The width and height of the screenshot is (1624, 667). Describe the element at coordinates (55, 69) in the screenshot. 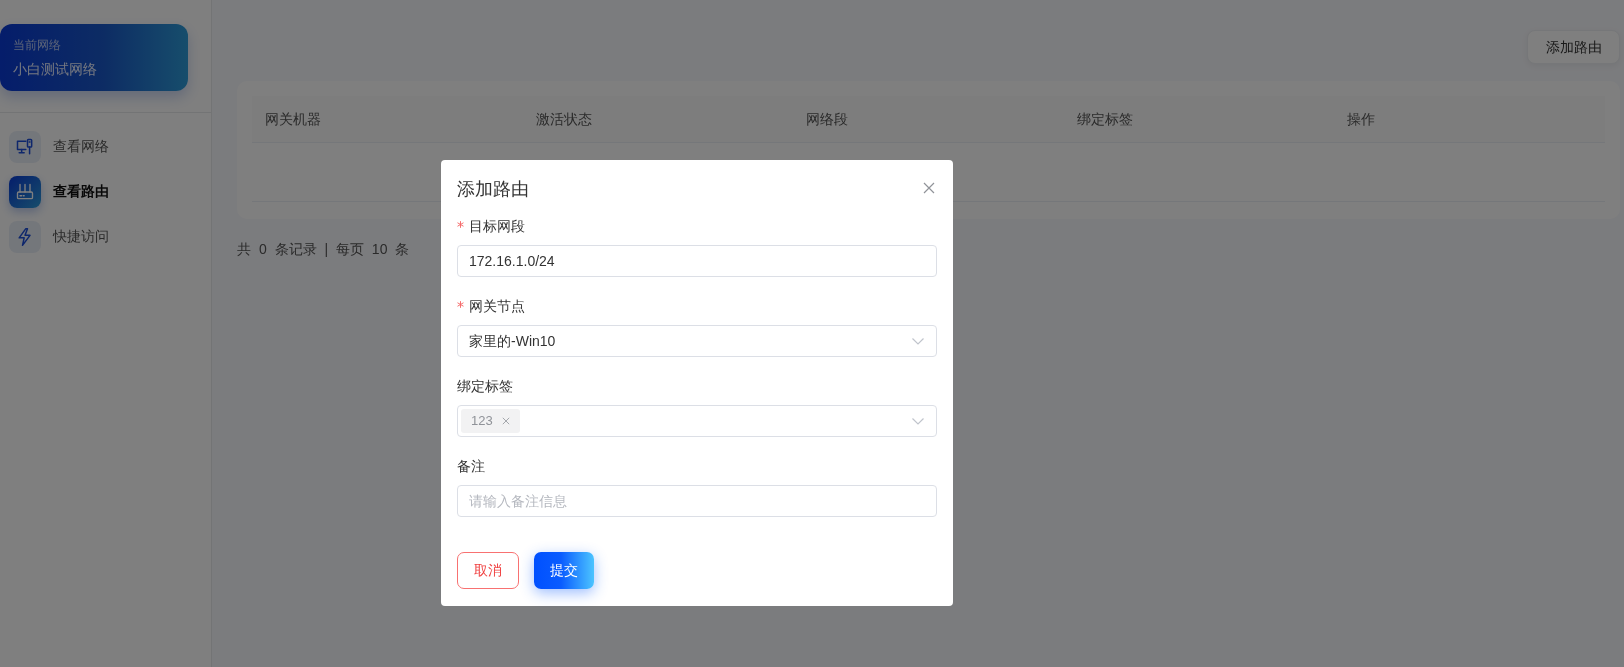

I see `network-name: 小白测试网络` at that location.